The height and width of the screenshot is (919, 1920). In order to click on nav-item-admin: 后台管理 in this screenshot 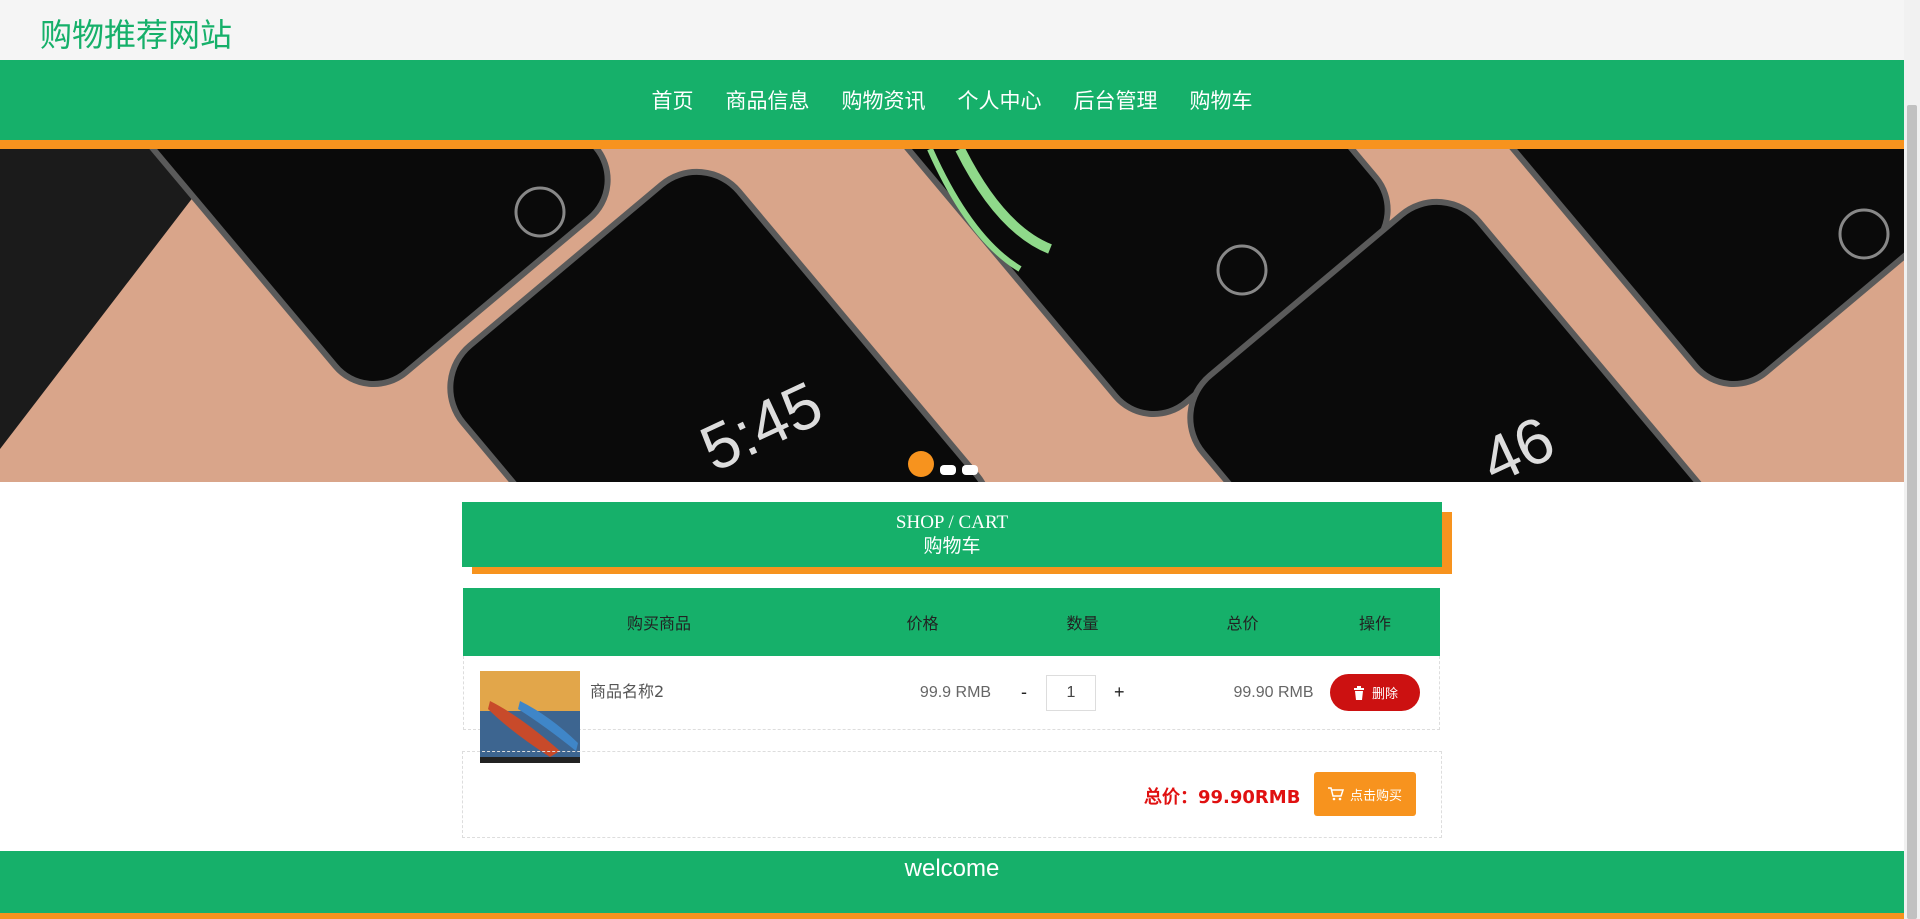, I will do `click(1116, 100)`.